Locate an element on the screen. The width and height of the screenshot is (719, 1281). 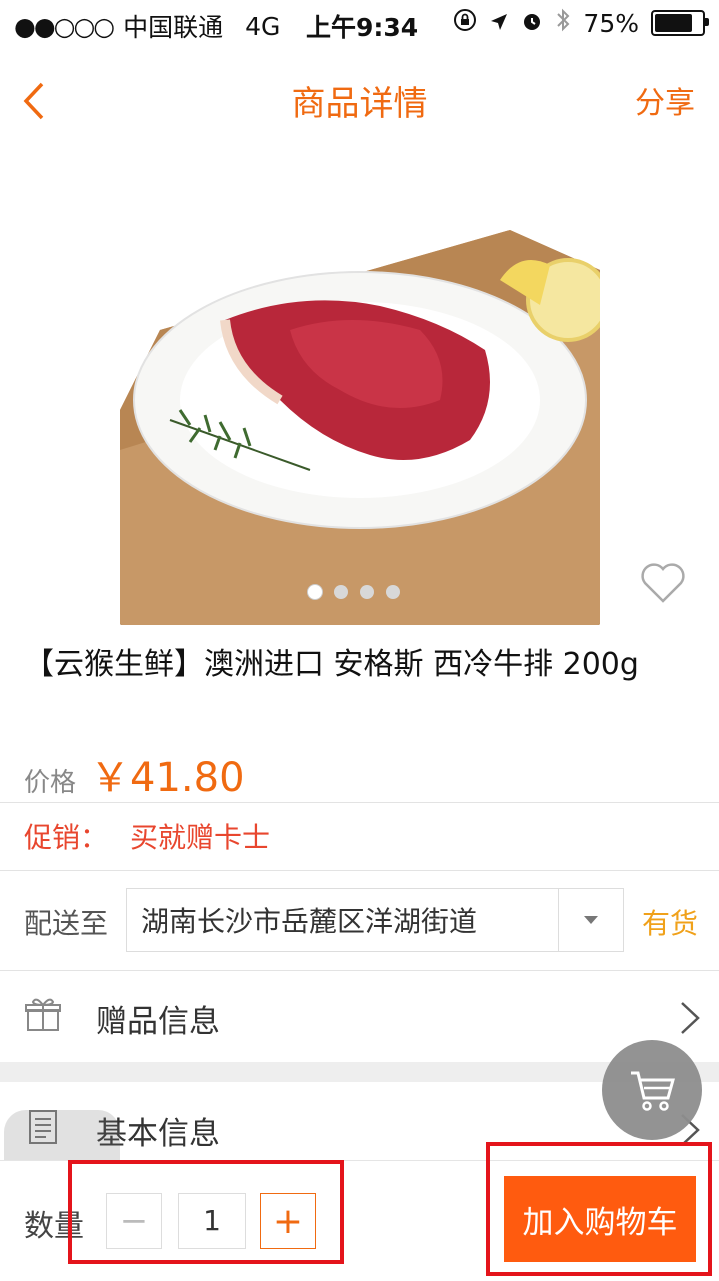
product-title: 【云猴生鲜】澳洲进口 安格斯 西冷牛排 200g is located at coordinates (331, 664).